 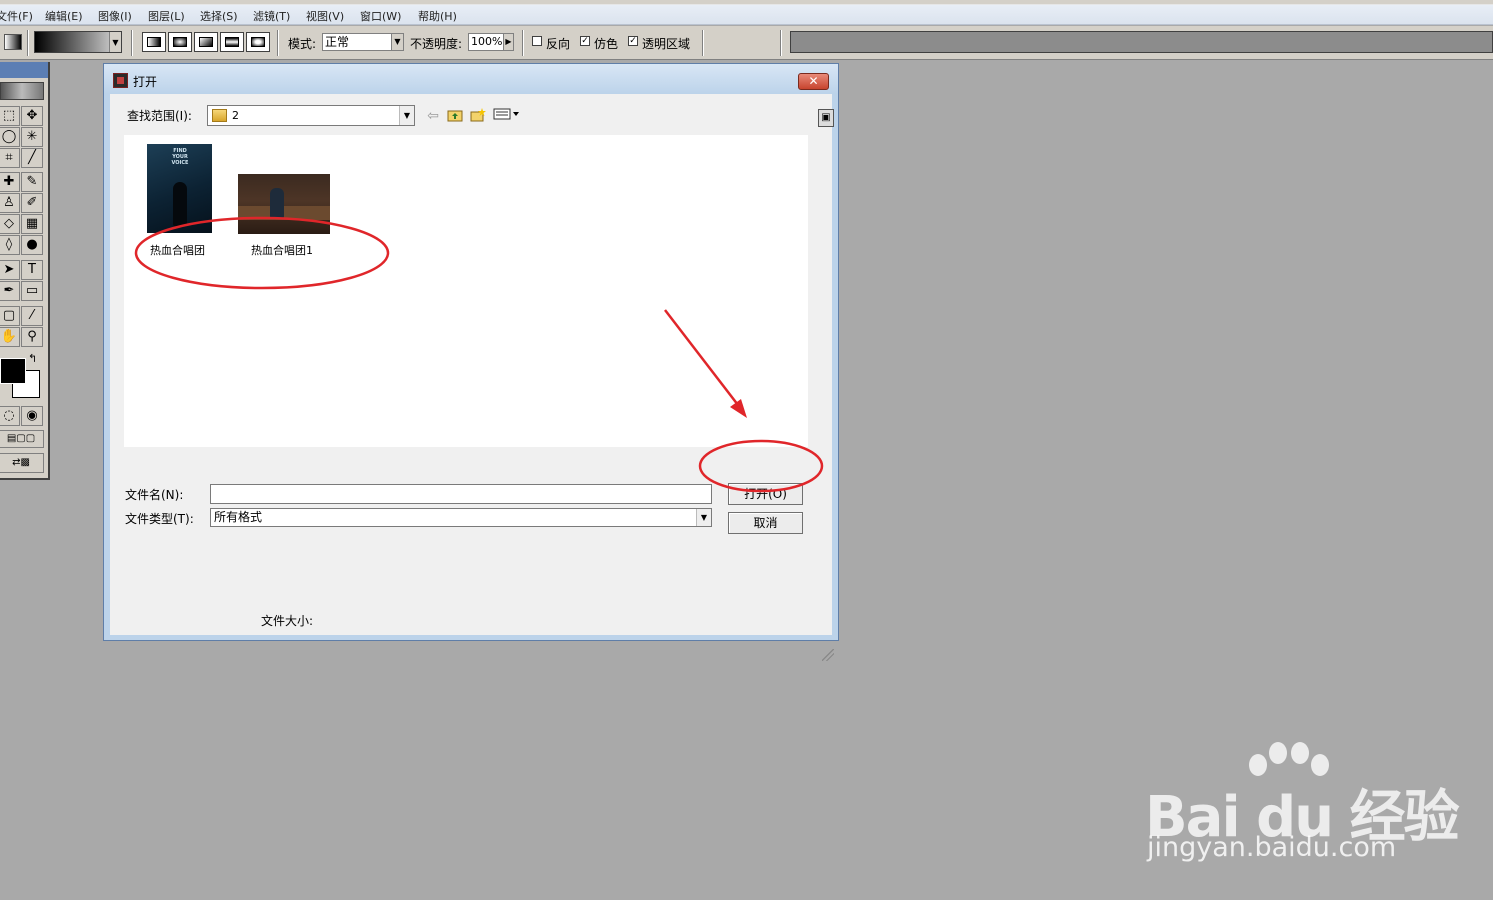 What do you see at coordinates (606, 44) in the screenshot?
I see `dither-label: 仿色` at bounding box center [606, 44].